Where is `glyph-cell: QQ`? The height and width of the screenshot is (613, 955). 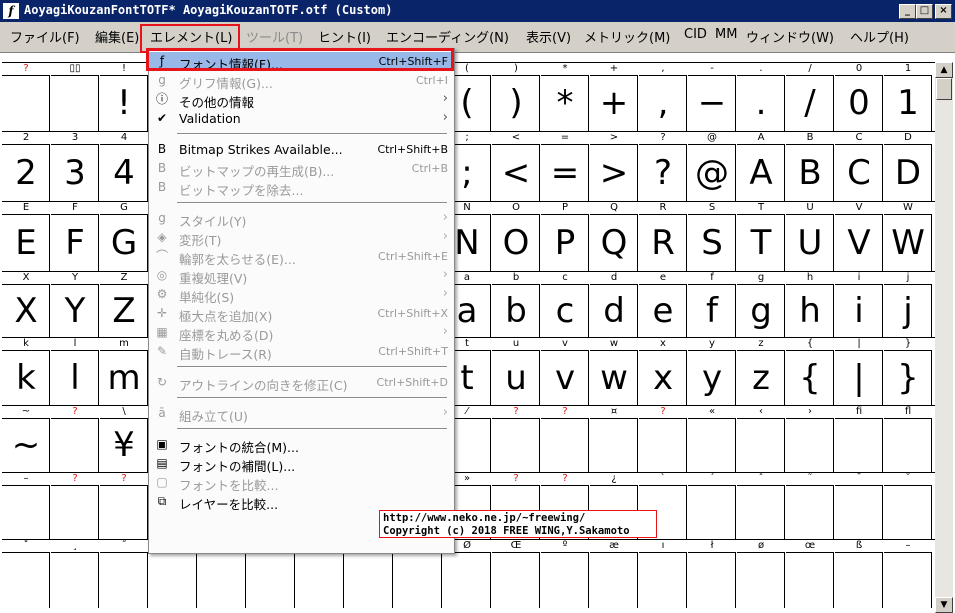
glyph-cell: QQ is located at coordinates (614, 236).